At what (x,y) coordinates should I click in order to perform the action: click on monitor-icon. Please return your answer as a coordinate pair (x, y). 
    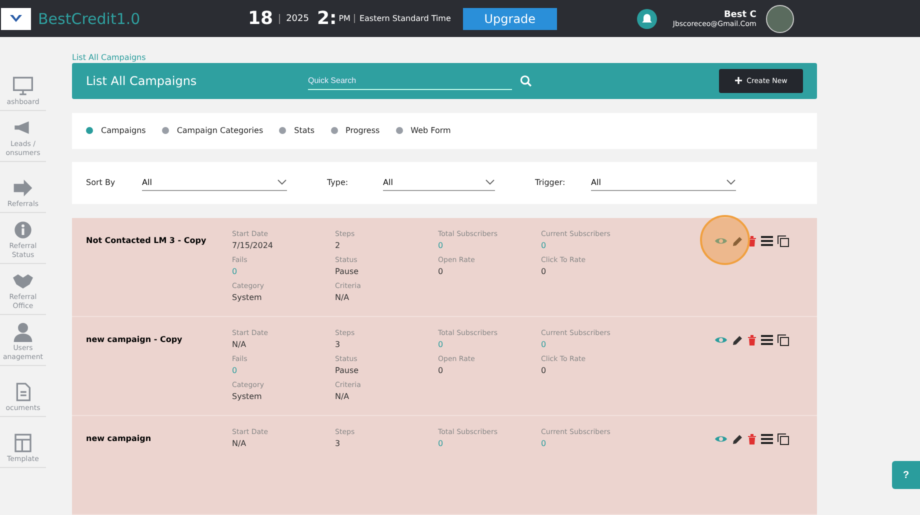
    Looking at the image, I should click on (23, 86).